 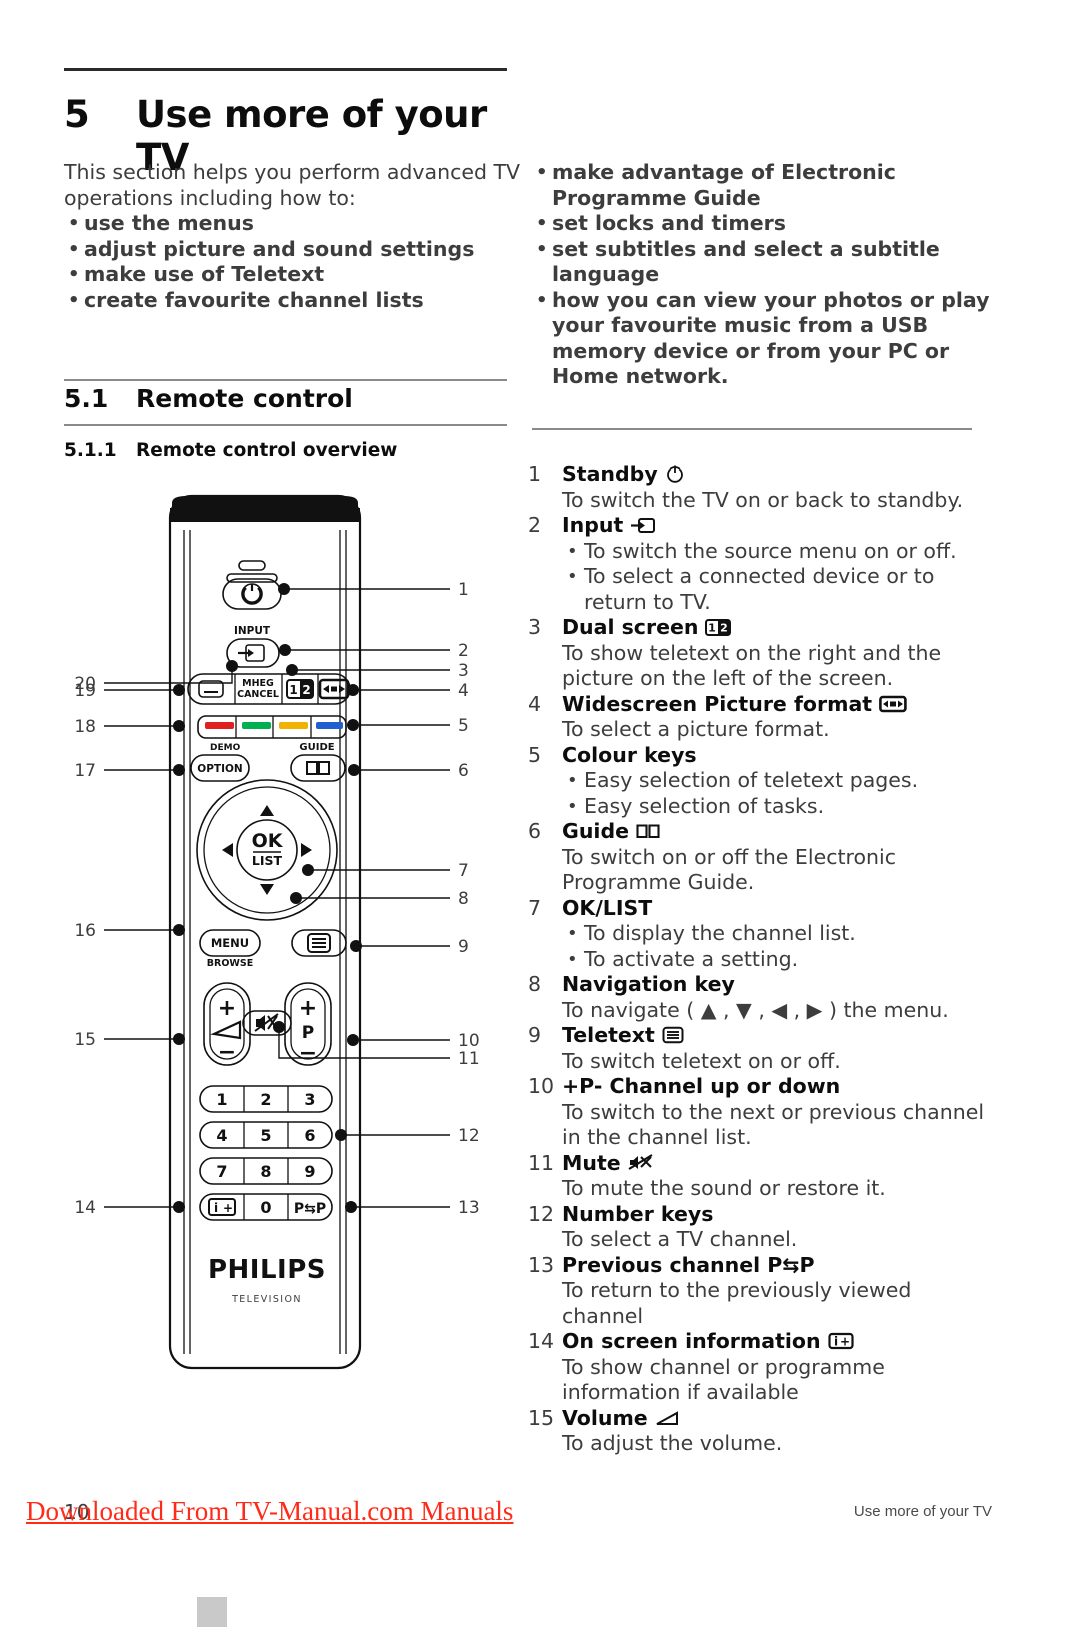 What do you see at coordinates (463, 899) in the screenshot?
I see `svg-text: 8` at bounding box center [463, 899].